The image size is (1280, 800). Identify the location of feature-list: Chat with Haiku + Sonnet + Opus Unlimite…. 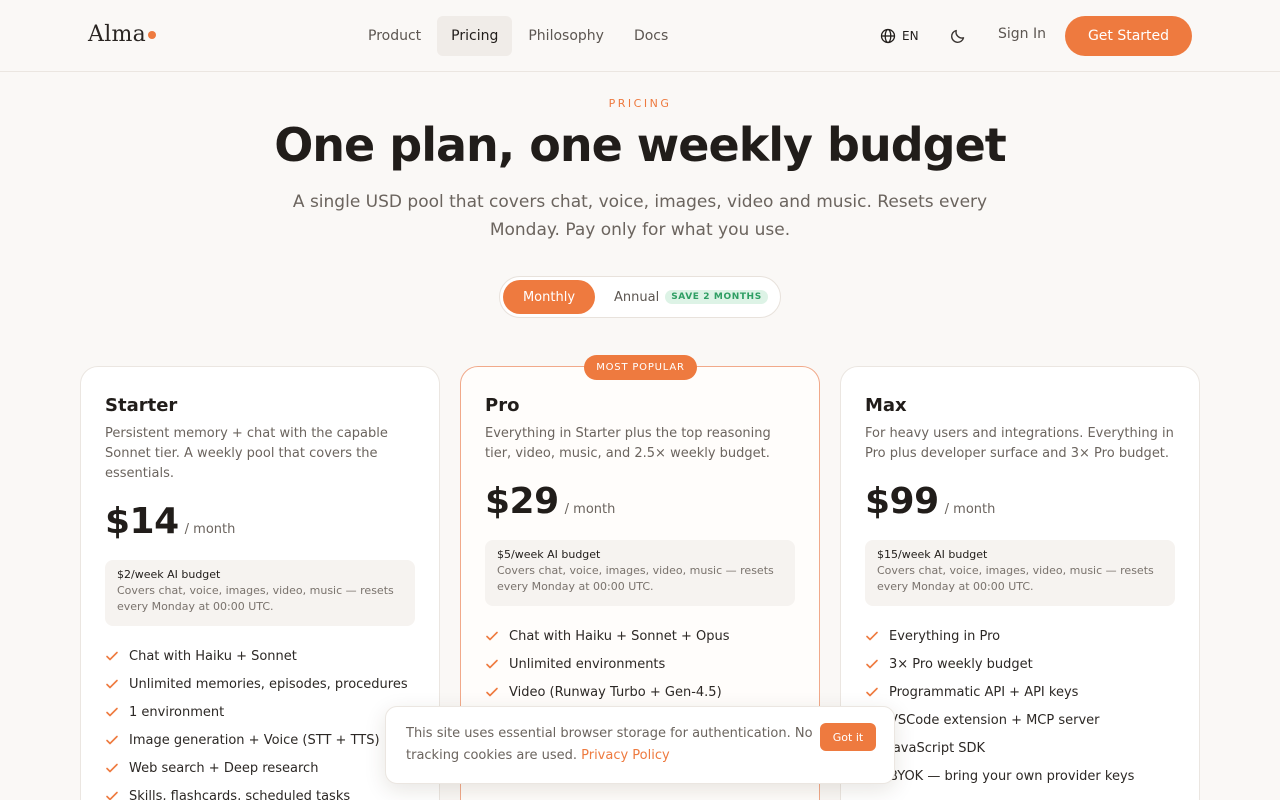
(607, 664).